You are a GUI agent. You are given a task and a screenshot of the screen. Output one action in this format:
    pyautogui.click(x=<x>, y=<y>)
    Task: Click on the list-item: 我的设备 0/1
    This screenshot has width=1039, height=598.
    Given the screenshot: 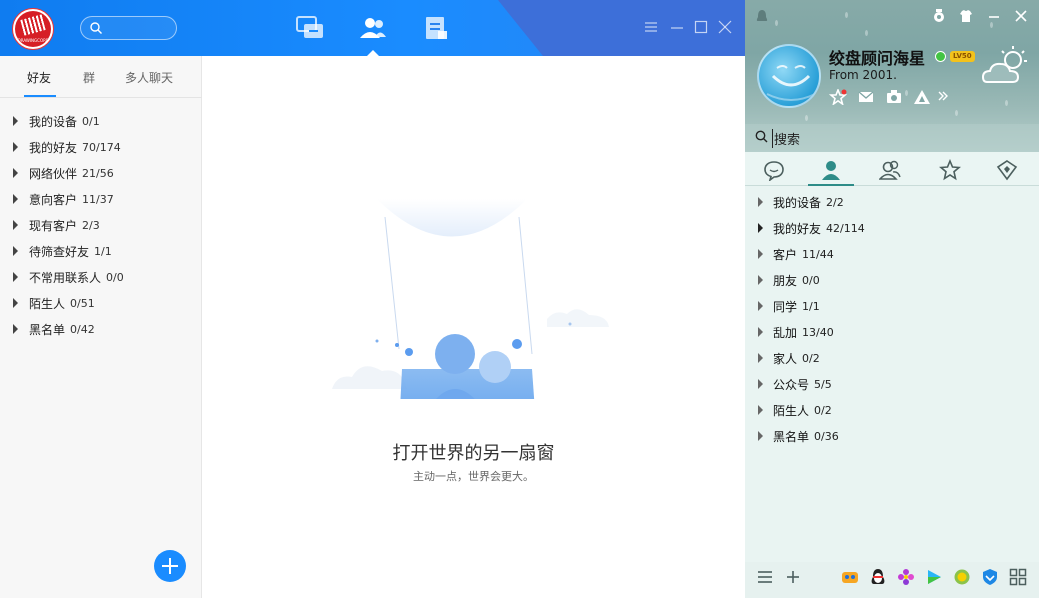 What is the action you would take?
    pyautogui.click(x=101, y=121)
    